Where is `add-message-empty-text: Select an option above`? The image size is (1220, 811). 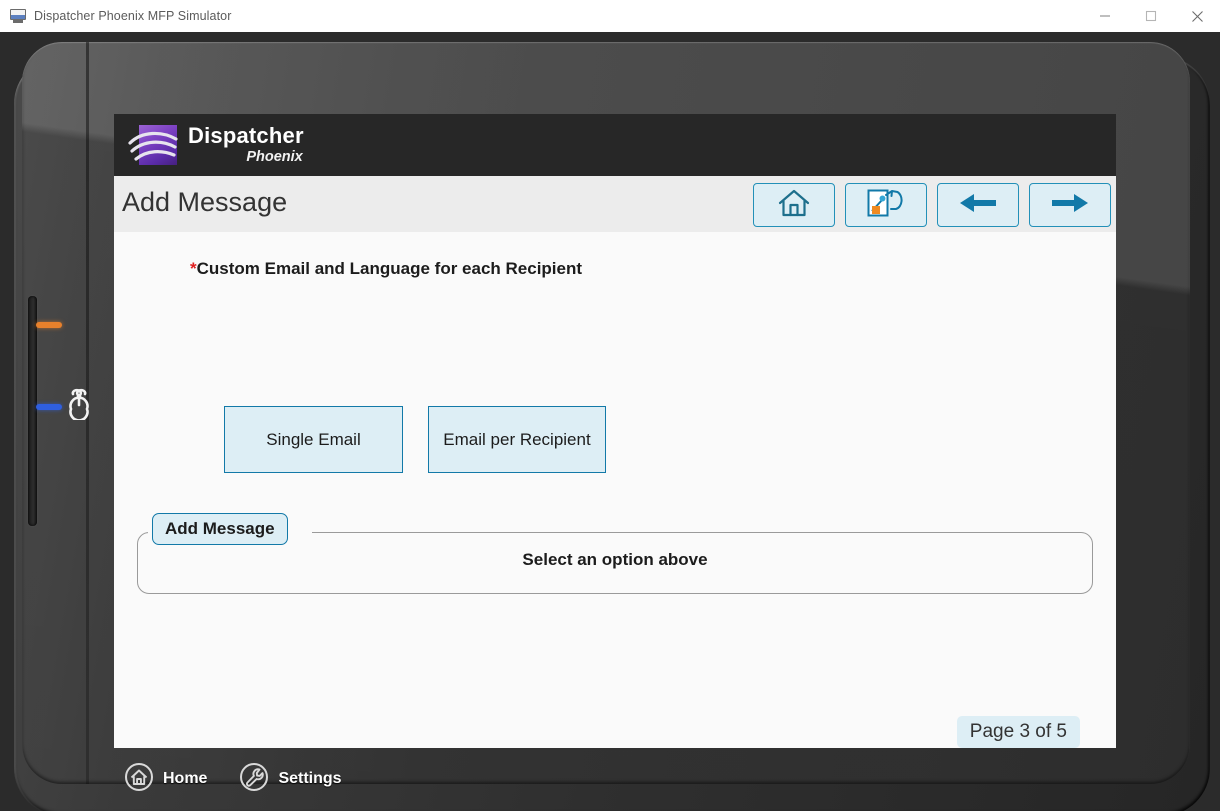 add-message-empty-text: Select an option above is located at coordinates (615, 559).